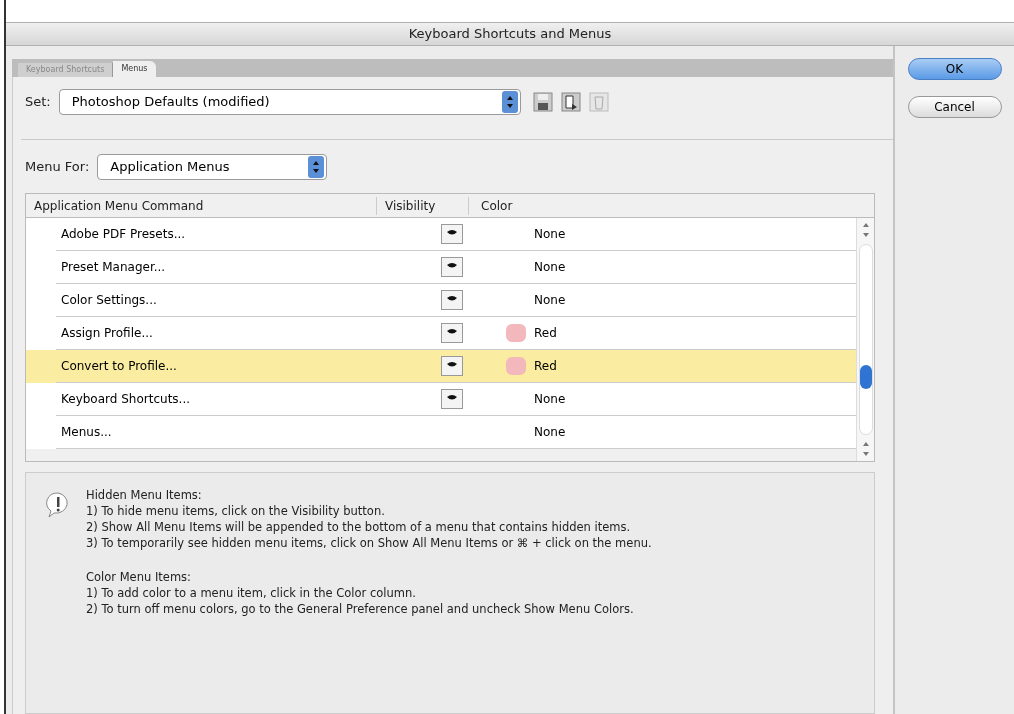 The width and height of the screenshot is (1014, 714). What do you see at coordinates (212, 167) in the screenshot?
I see `dropdown: Application Menus` at bounding box center [212, 167].